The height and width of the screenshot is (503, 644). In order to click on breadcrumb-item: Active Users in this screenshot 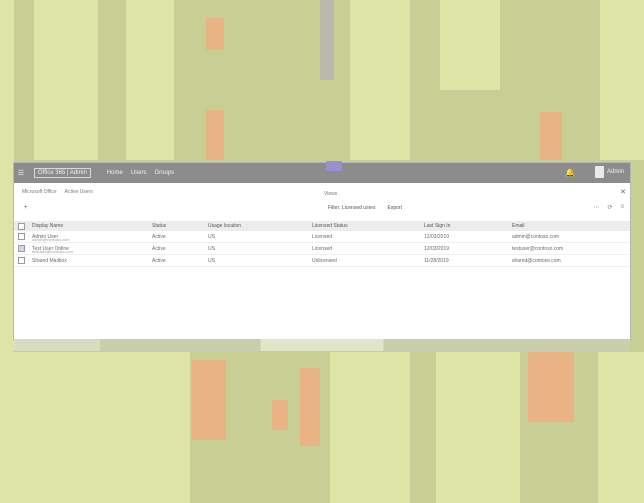, I will do `click(79, 192)`.